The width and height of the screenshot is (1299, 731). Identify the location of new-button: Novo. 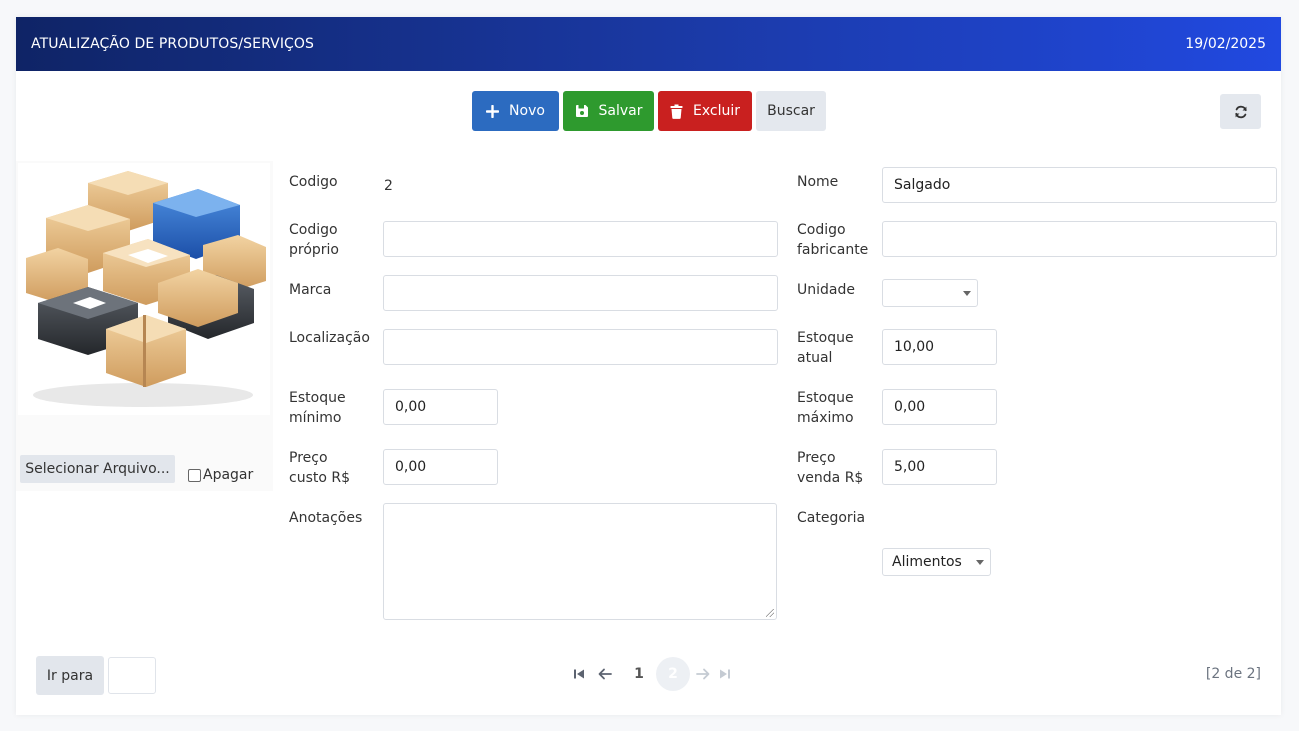
(515, 111).